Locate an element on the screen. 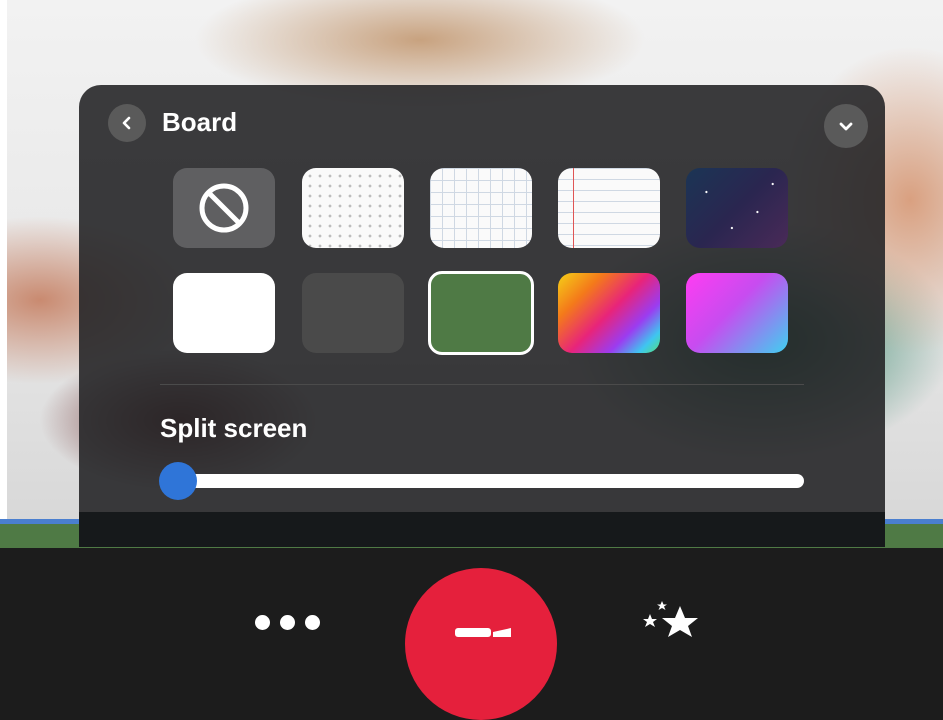  no-background-icon is located at coordinates (224, 208).